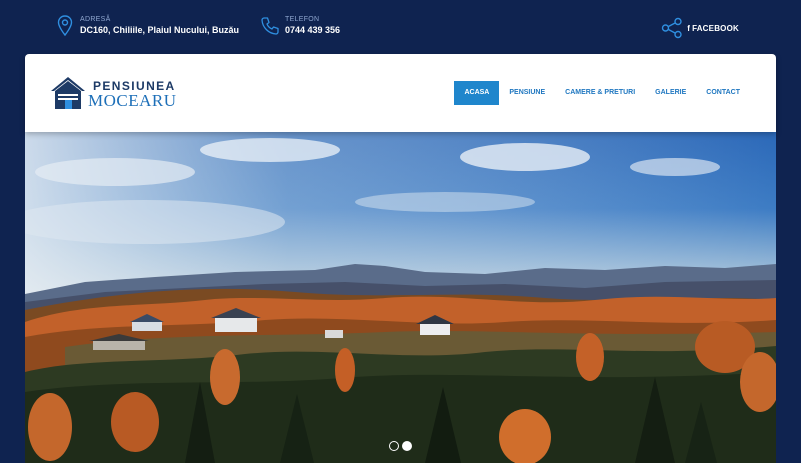 This screenshot has width=801, height=463. I want to click on facebook-label: FACEBOOK, so click(715, 28).